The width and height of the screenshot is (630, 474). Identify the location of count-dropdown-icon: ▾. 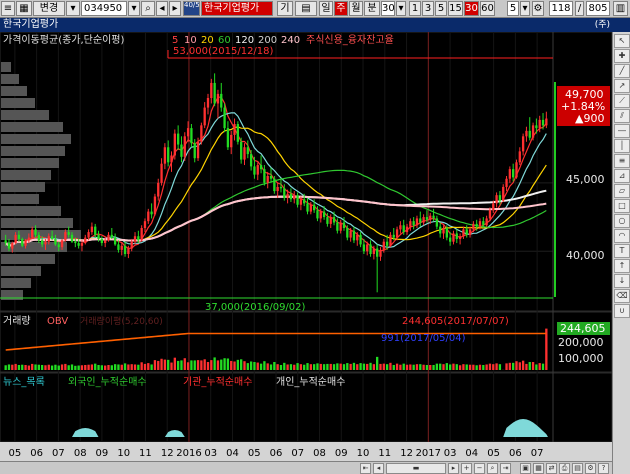
(525, 8).